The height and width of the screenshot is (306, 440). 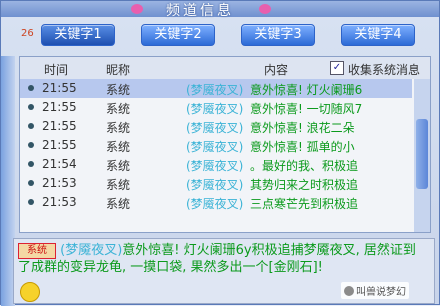 I want to click on tab-keyword-4: 关键字4, so click(x=378, y=35).